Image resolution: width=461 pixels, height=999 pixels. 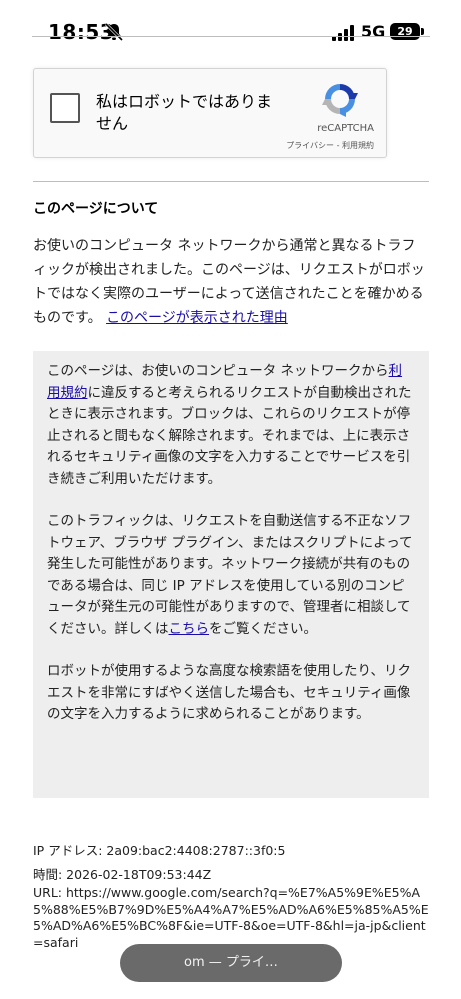 What do you see at coordinates (304, 145) in the screenshot?
I see `recaptcha-privacy-terms: プライバシー - 利用規約` at bounding box center [304, 145].